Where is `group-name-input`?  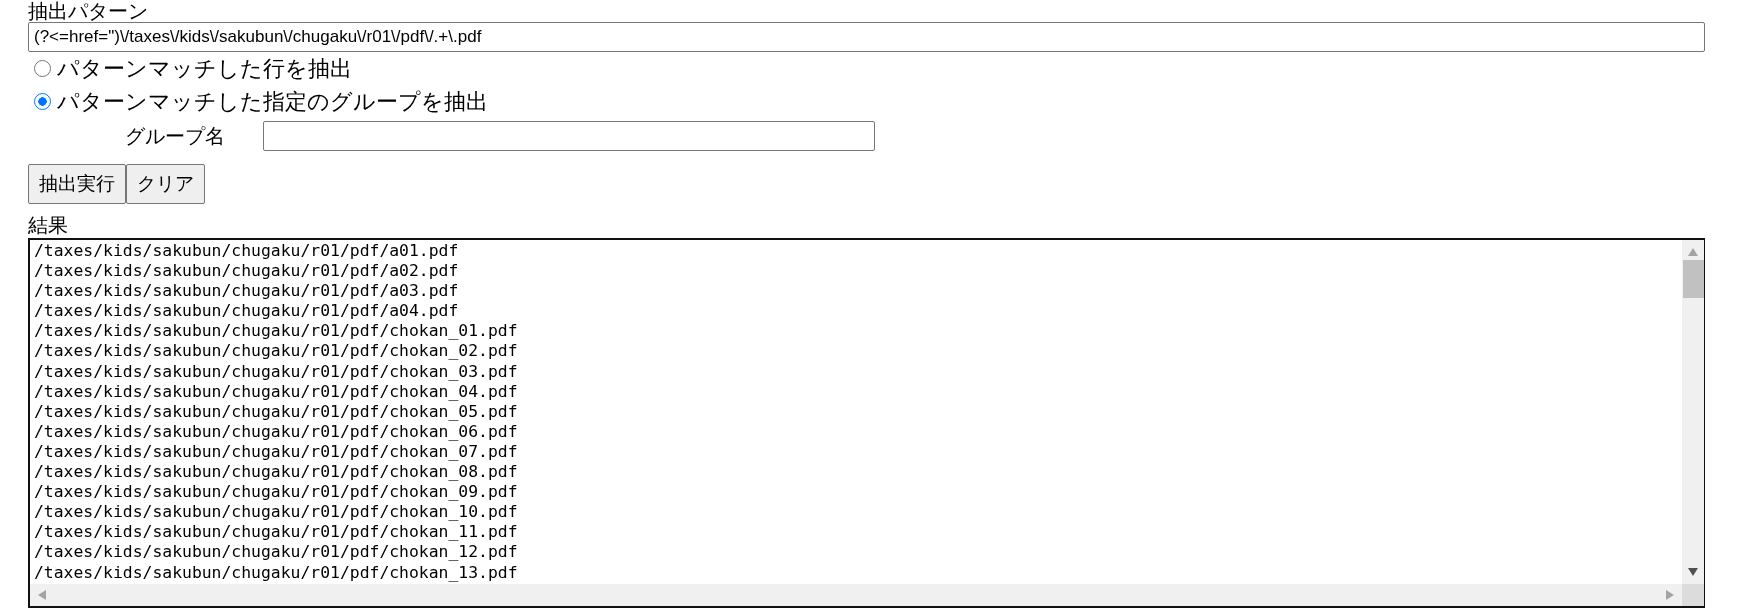 group-name-input is located at coordinates (569, 136).